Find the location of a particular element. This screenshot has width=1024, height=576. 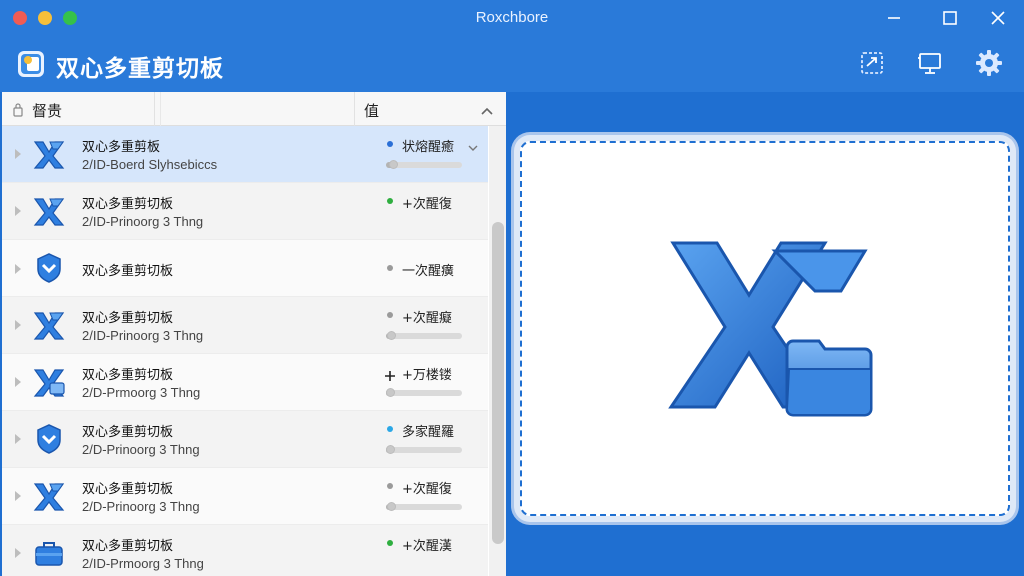

column-name-header: 督贵 is located at coordinates (47, 110).